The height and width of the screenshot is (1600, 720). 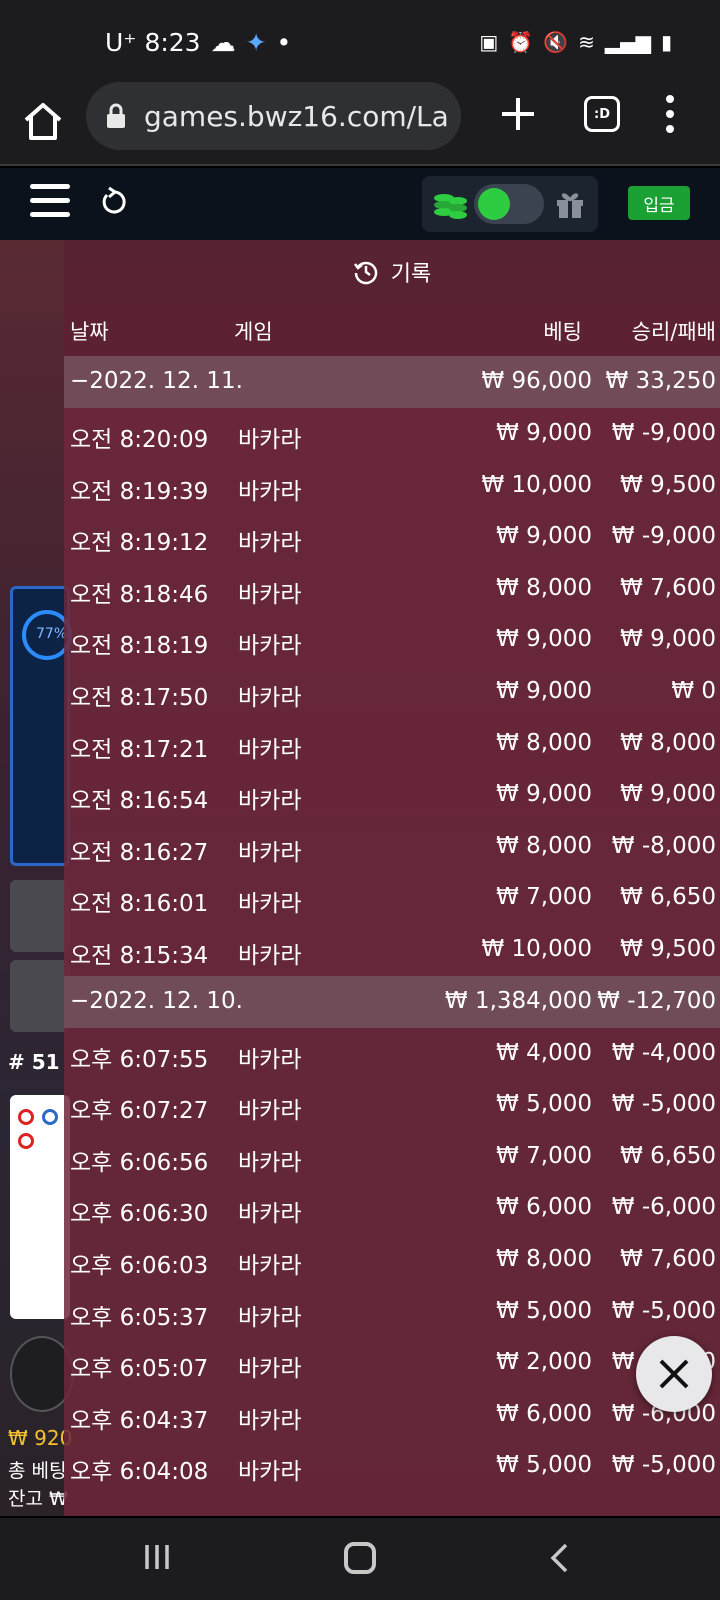 I want to click on row-date: −2022. 12. 10., so click(x=156, y=1000).